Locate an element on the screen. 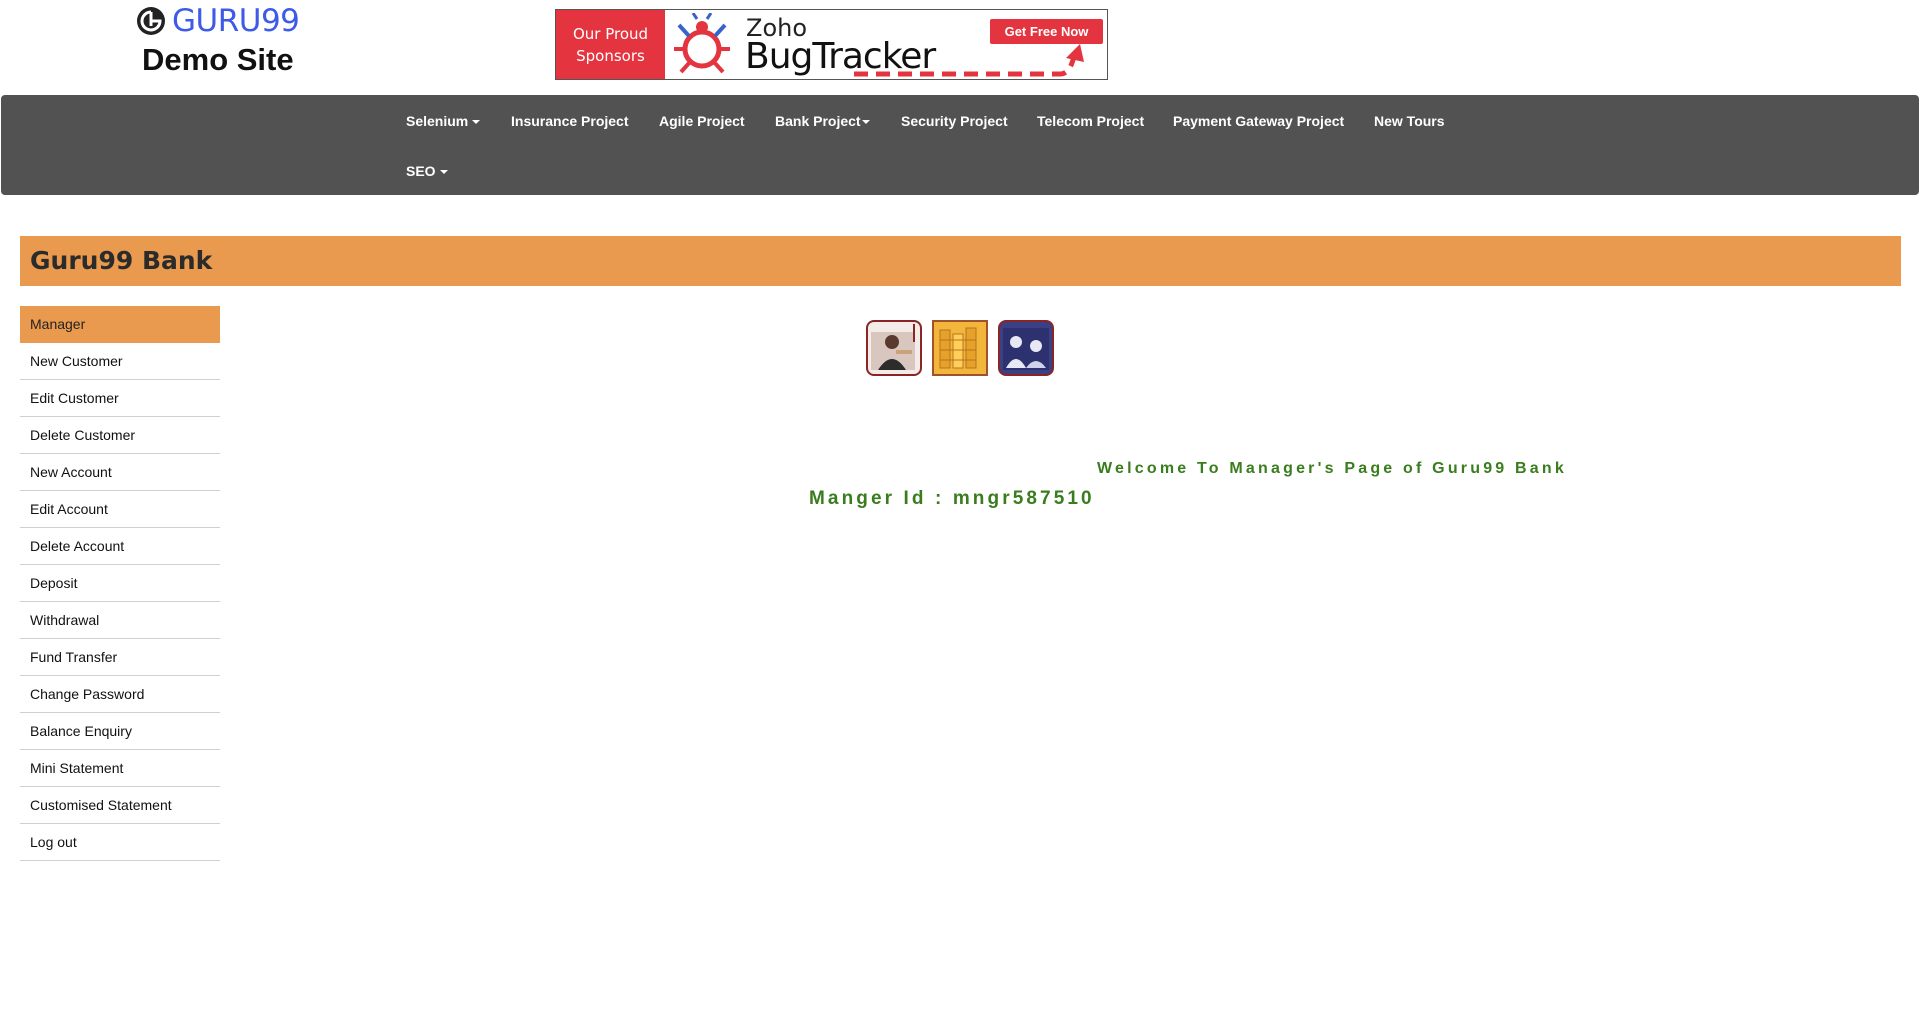  nav-item-agile-project: Agile Project is located at coordinates (702, 121).